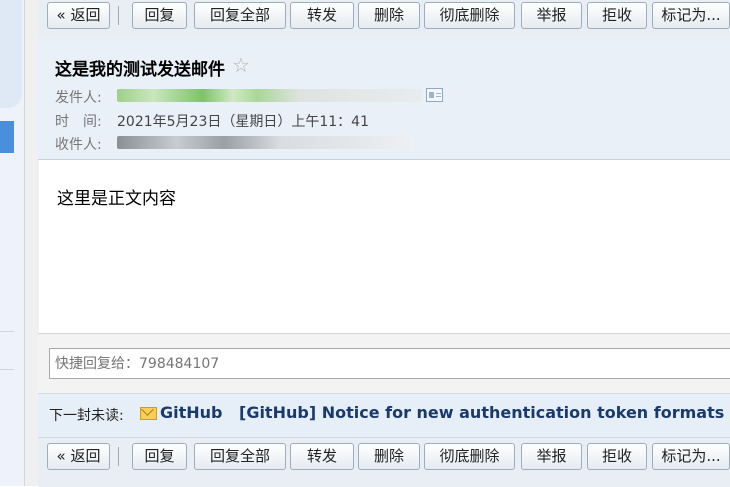  I want to click on sidebar-decoration, so click(11, 54).